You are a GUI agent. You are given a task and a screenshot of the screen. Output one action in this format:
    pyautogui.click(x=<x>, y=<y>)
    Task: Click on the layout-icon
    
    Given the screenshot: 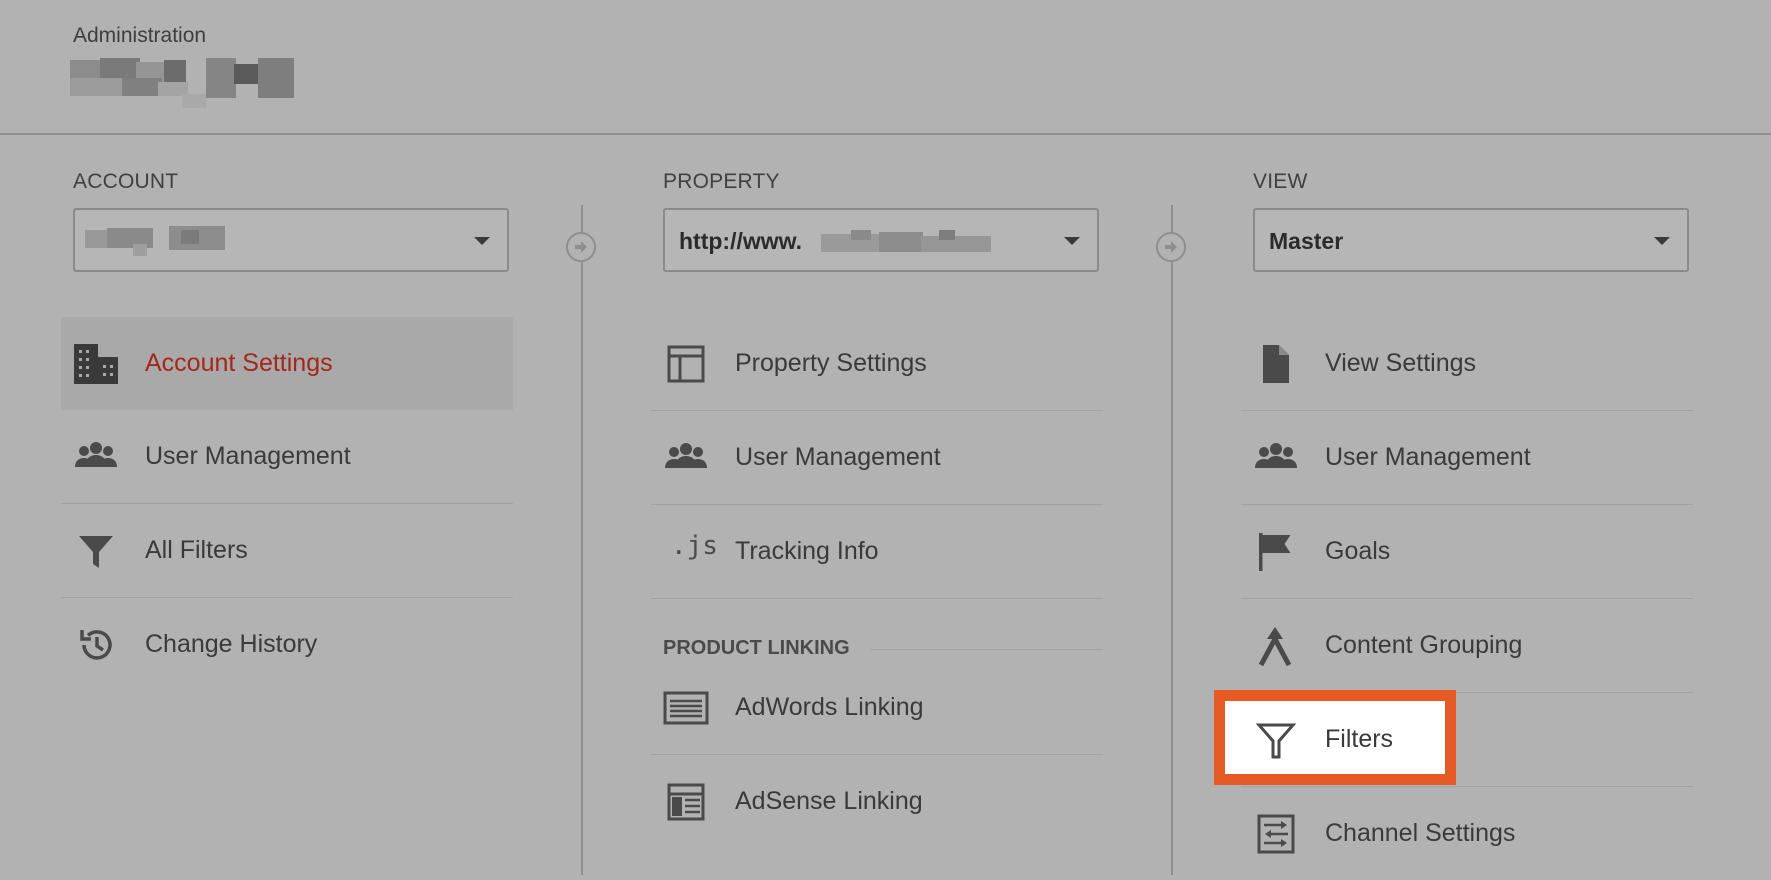 What is the action you would take?
    pyautogui.click(x=686, y=364)
    